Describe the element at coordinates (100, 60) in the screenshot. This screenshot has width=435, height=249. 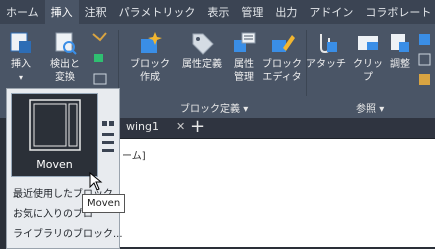
I see `block-tools-icons` at that location.